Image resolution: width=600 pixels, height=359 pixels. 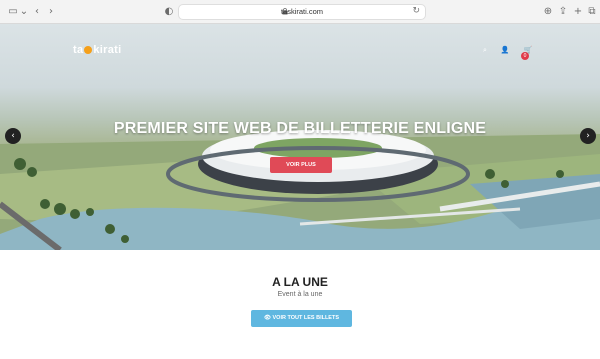 What do you see at coordinates (525, 56) in the screenshot?
I see `cart-count-badge: 0` at bounding box center [525, 56].